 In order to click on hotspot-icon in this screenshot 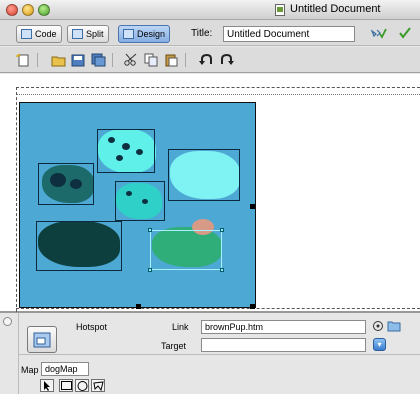, I will do `click(42, 339)`.